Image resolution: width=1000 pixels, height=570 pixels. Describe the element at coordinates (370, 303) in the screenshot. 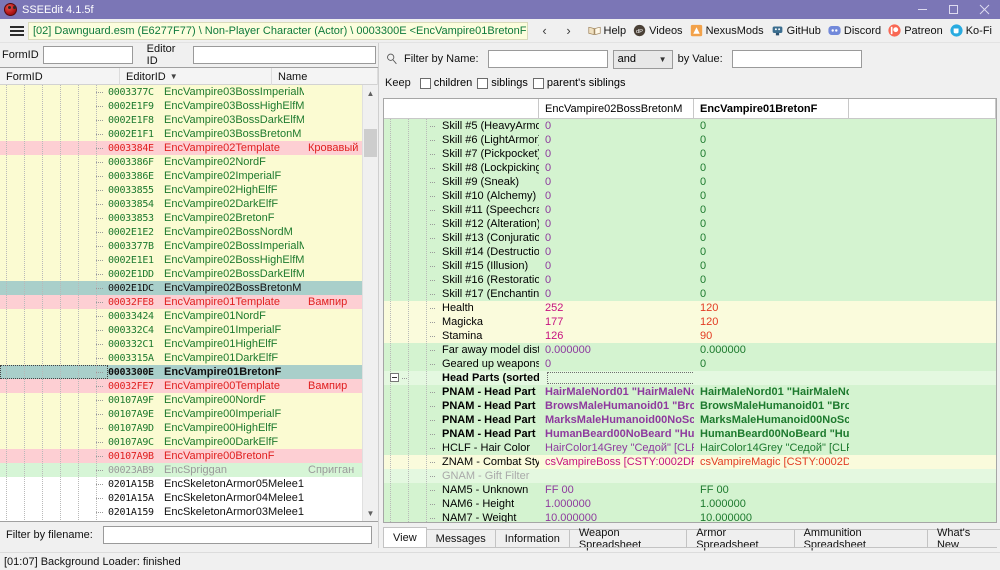

I see `left-scrollbar: ▲ ▼` at that location.